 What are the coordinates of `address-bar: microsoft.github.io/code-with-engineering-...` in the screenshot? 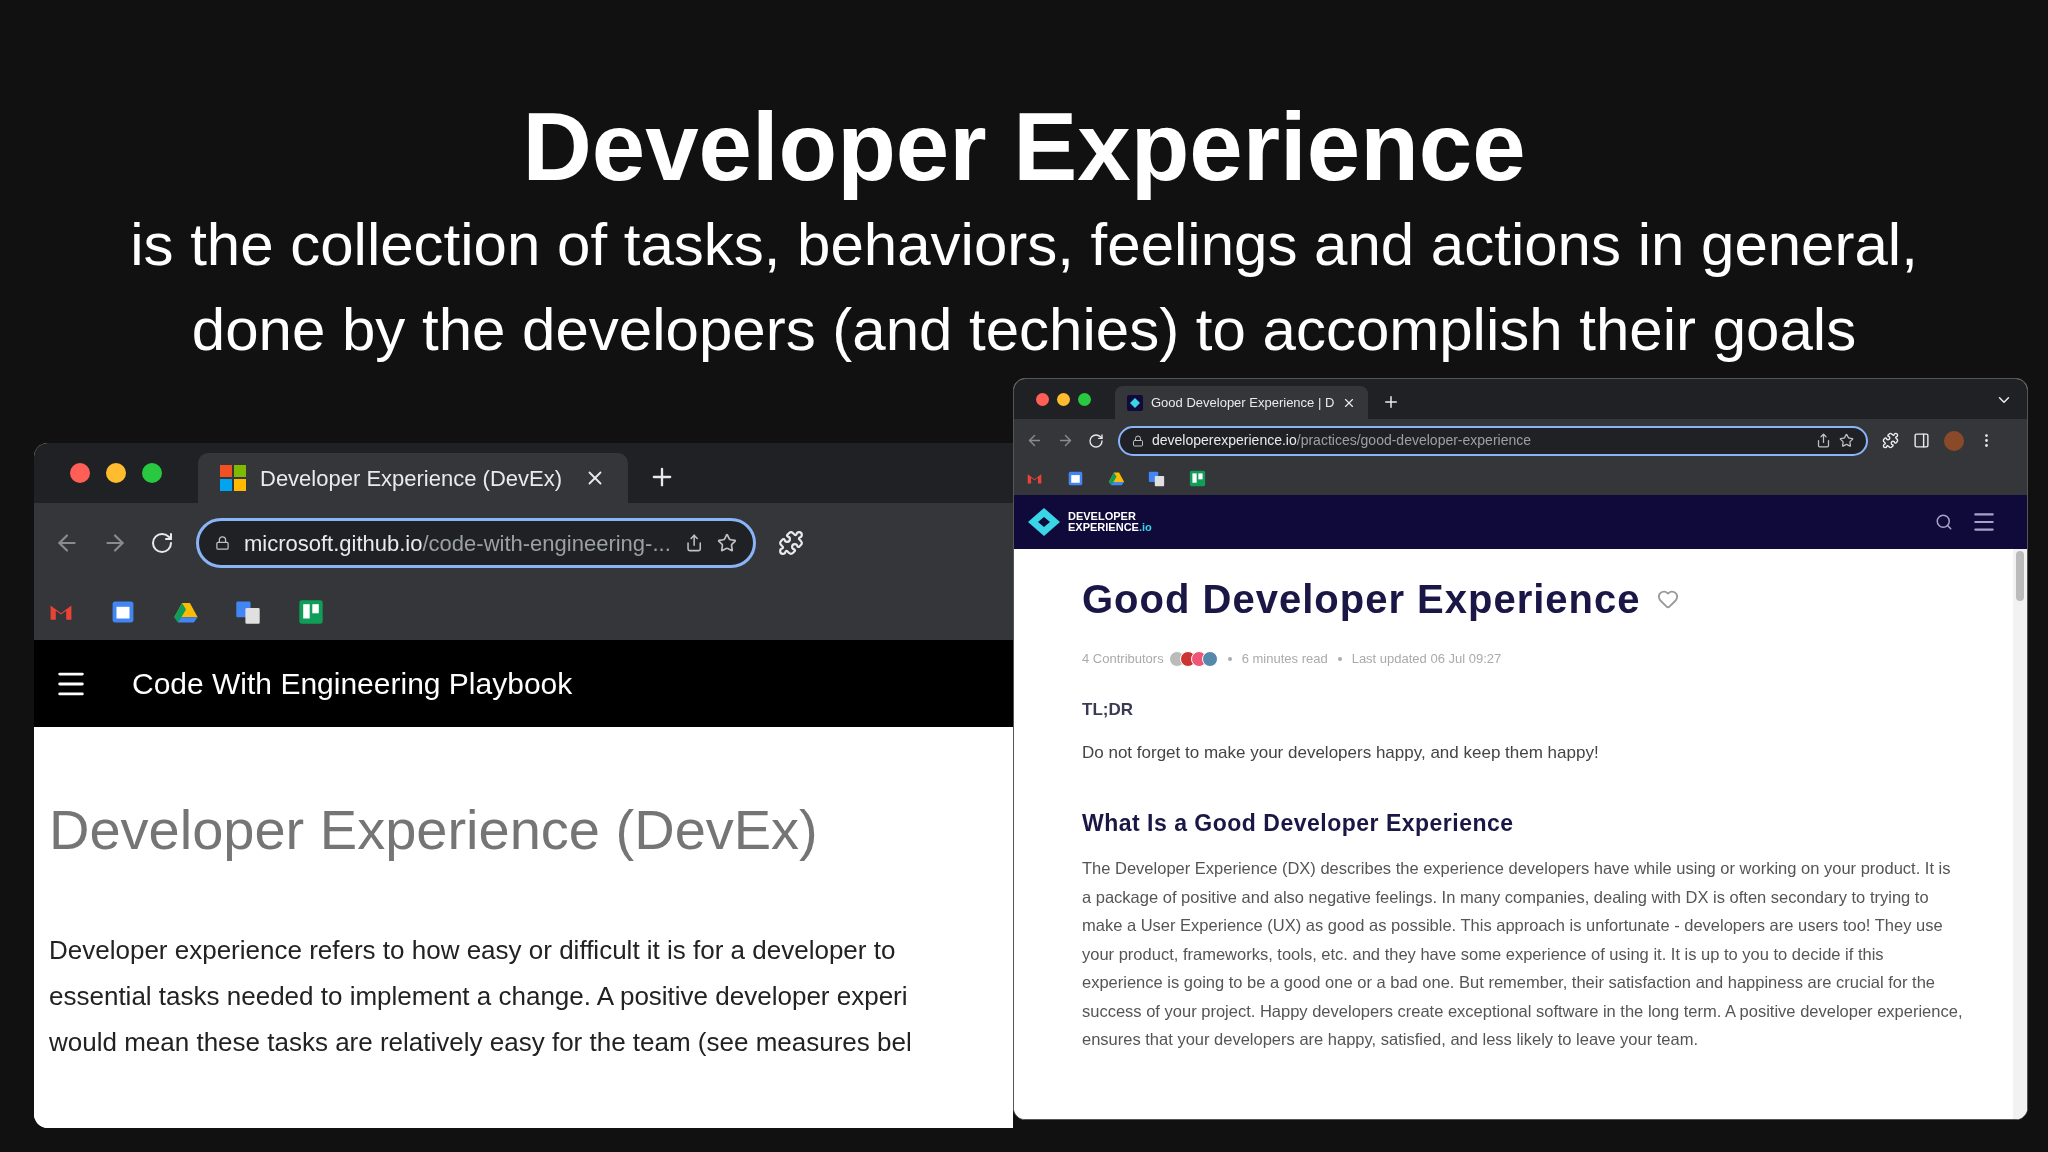 It's located at (476, 543).